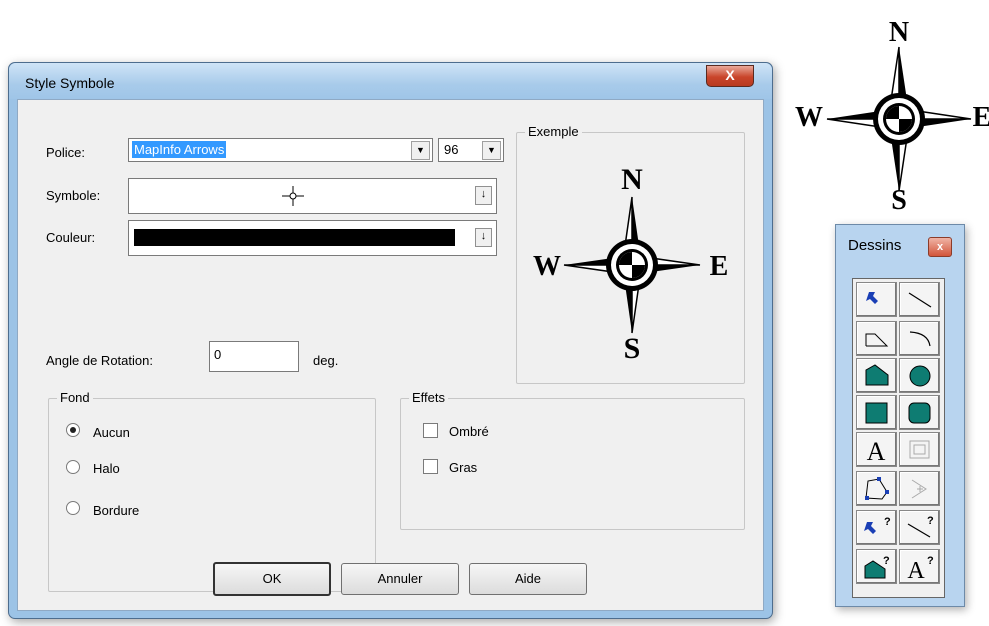 The width and height of the screenshot is (989, 626). What do you see at coordinates (463, 467) in the screenshot?
I see `gras-label: Gras` at bounding box center [463, 467].